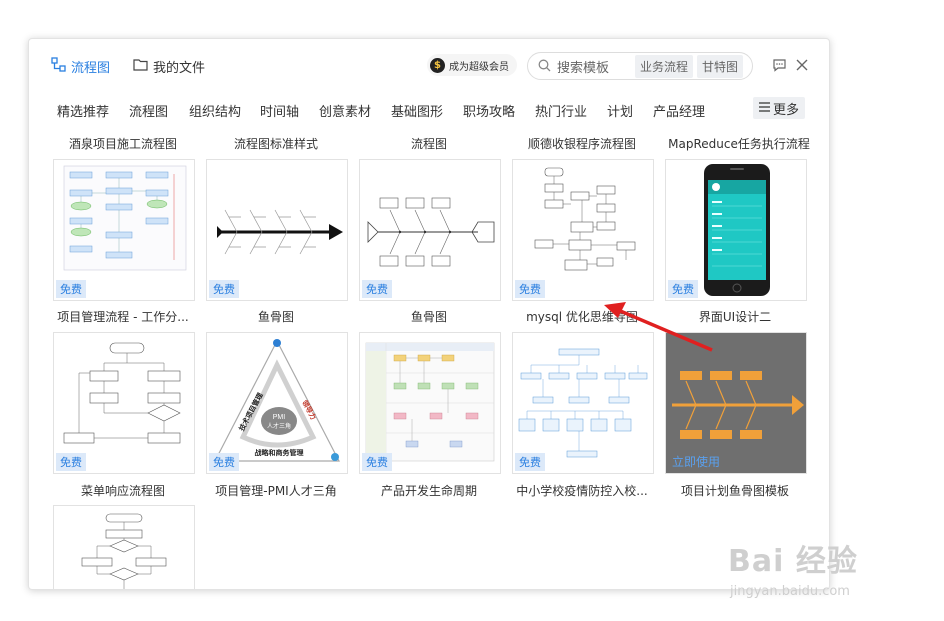  I want to click on annotation-arrow, so click(658, 327).